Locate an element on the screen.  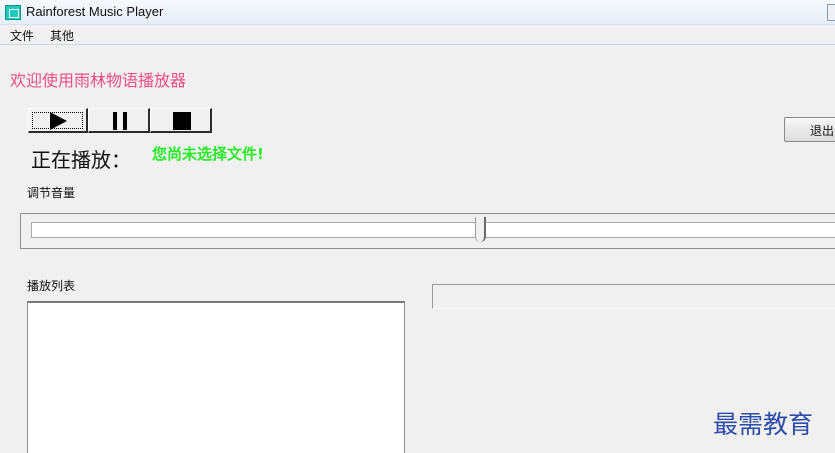
stop-icon is located at coordinates (182, 121).